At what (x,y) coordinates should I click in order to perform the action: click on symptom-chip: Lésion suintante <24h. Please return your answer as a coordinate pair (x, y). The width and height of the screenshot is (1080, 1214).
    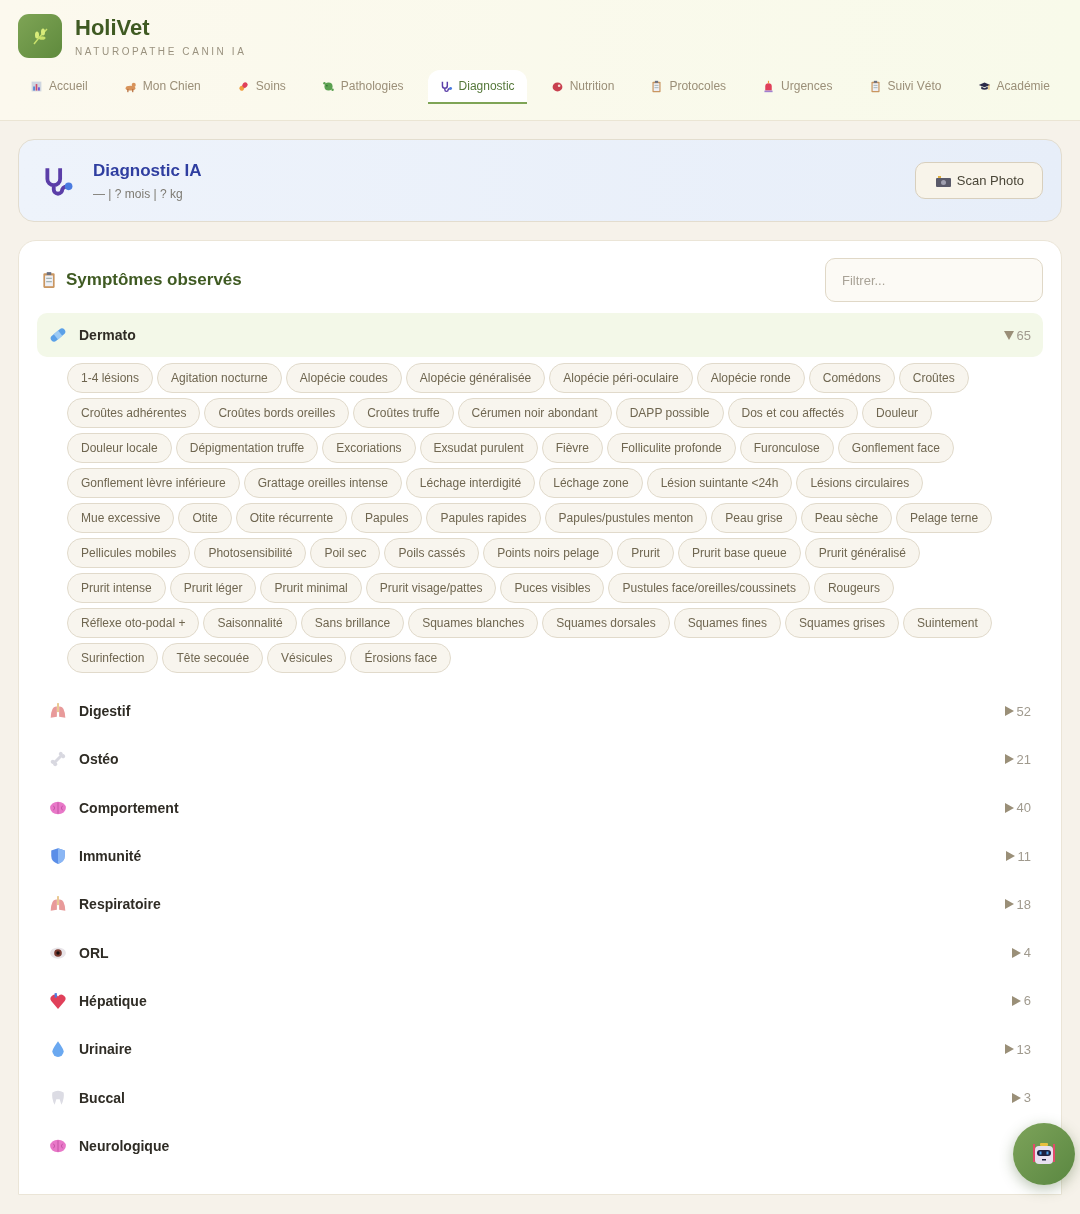
    Looking at the image, I should click on (719, 483).